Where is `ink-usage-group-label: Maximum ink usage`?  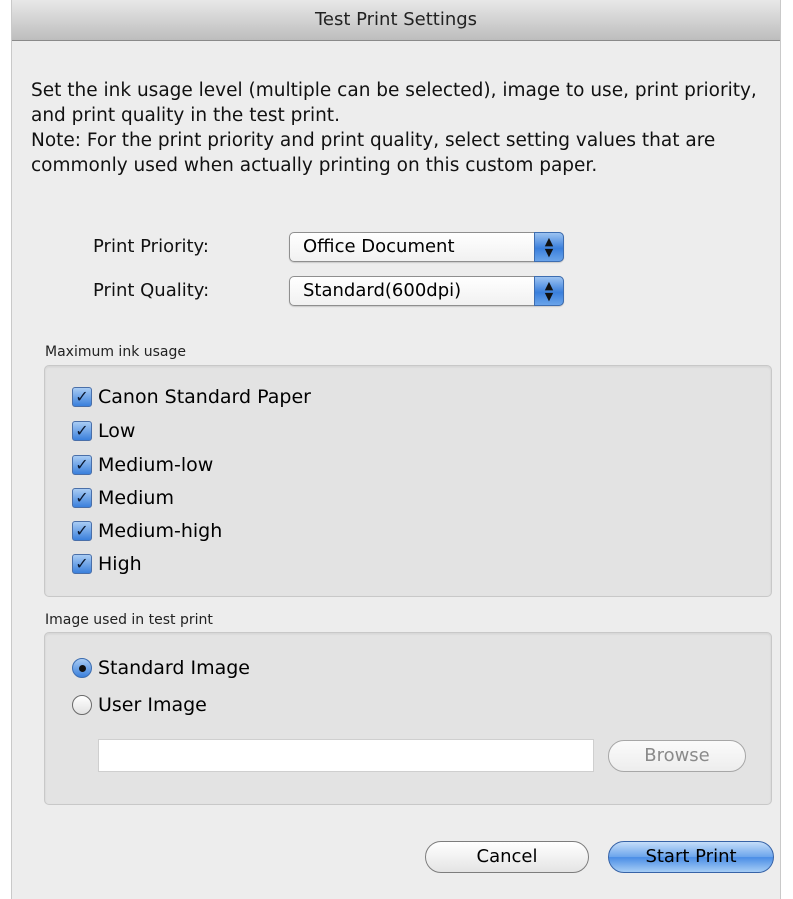 ink-usage-group-label: Maximum ink usage is located at coordinates (115, 352).